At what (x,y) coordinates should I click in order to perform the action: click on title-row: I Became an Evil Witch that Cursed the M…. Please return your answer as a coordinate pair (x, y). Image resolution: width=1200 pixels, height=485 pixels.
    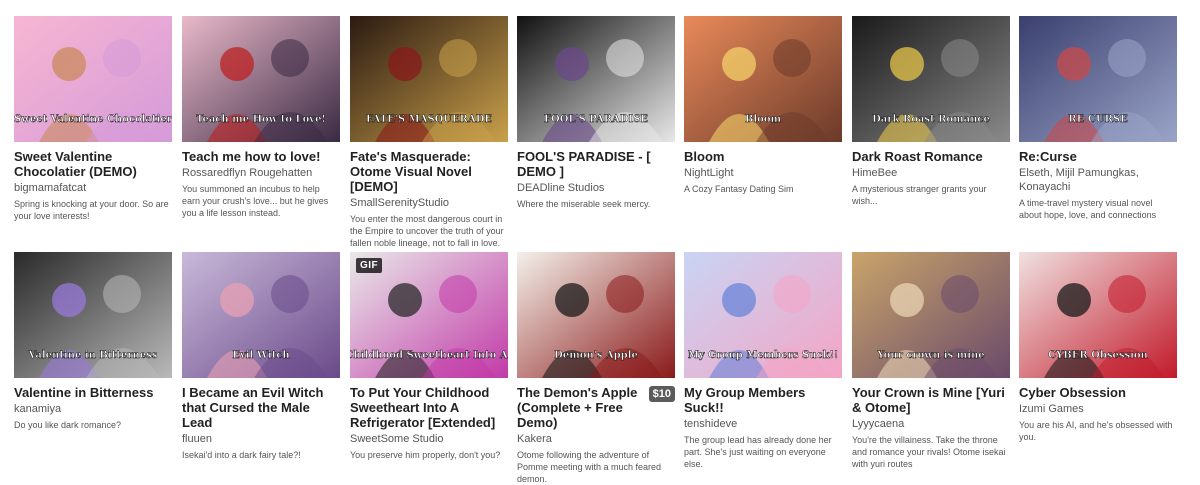
    Looking at the image, I should click on (261, 407).